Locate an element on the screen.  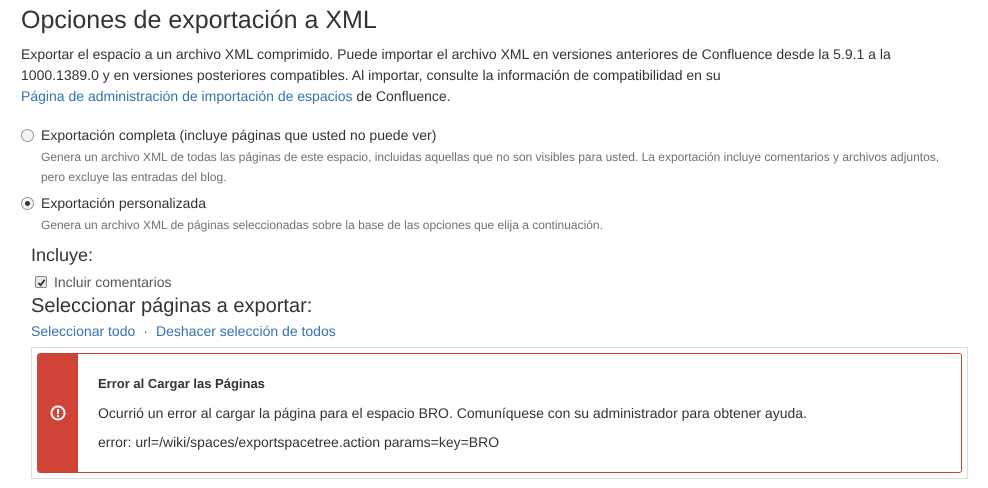
admin-link: Página de administración de importación de espacios is located at coordinates (187, 96).